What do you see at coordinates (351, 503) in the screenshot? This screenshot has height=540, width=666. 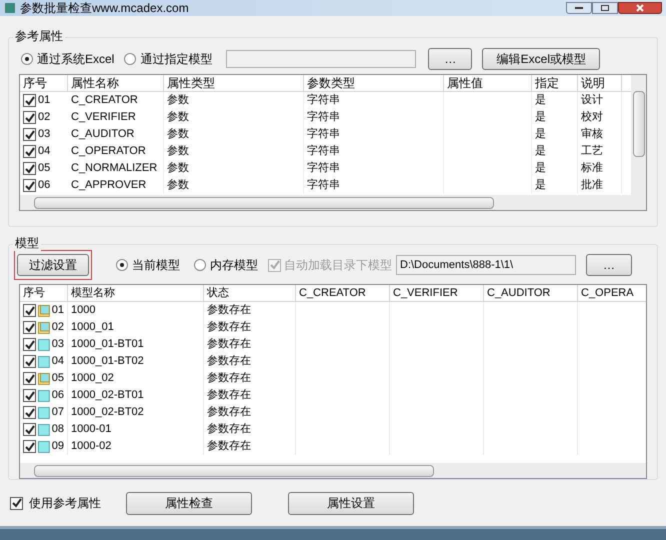 I see `settings-button: 属性设置` at bounding box center [351, 503].